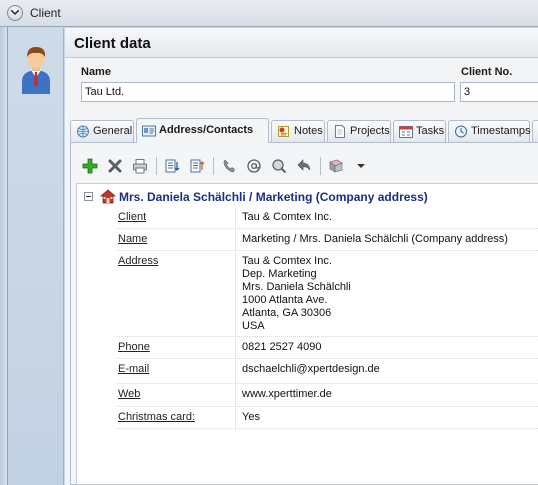  I want to click on search-web-icon, so click(279, 166).